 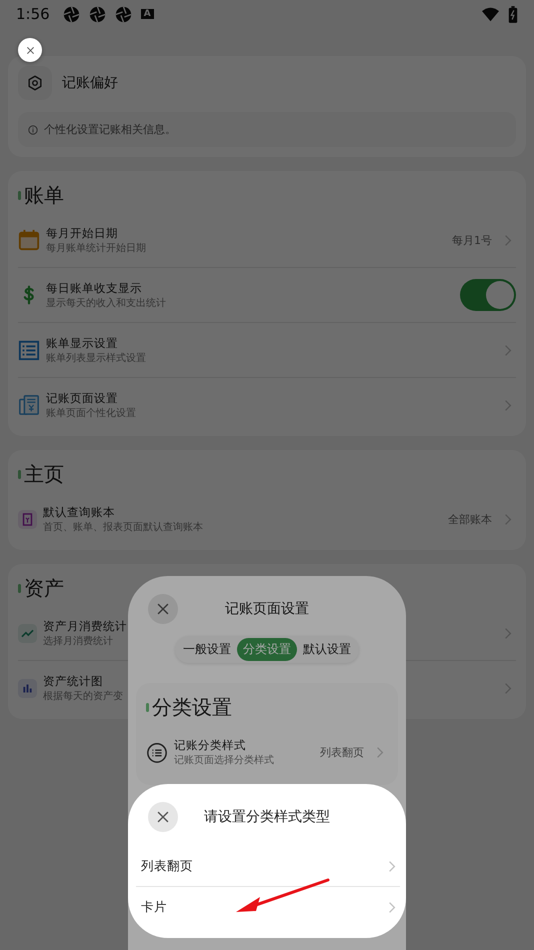 I want to click on setting-value: 列表翻页, so click(x=342, y=752).